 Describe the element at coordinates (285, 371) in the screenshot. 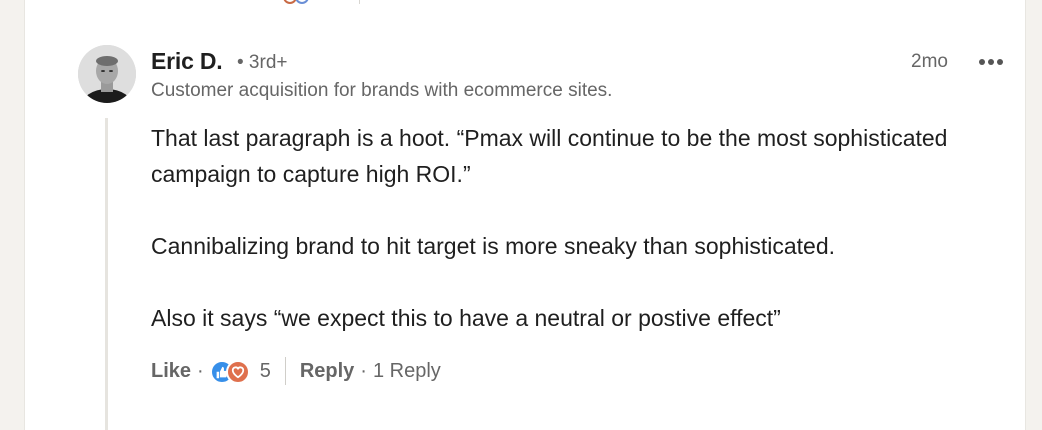

I see `action-divider` at that location.